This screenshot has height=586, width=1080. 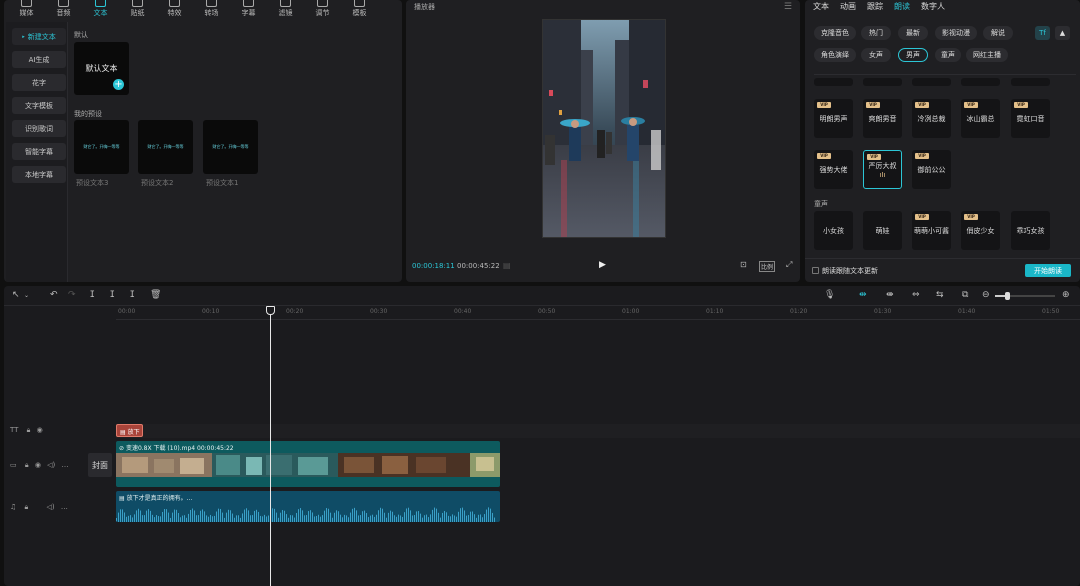 What do you see at coordinates (1030, 118) in the screenshot?
I see `voice-card: VIP 霓虹口音` at bounding box center [1030, 118].